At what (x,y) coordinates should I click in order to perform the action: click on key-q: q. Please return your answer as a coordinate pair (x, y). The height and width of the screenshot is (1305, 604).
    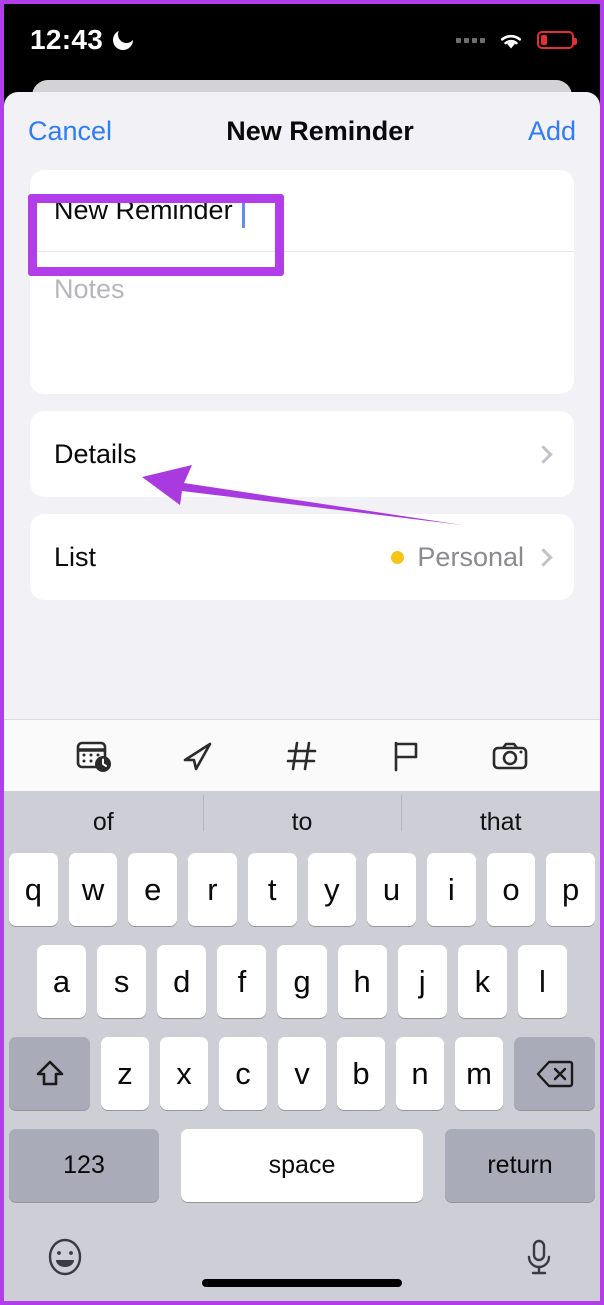
    Looking at the image, I should click on (33, 889).